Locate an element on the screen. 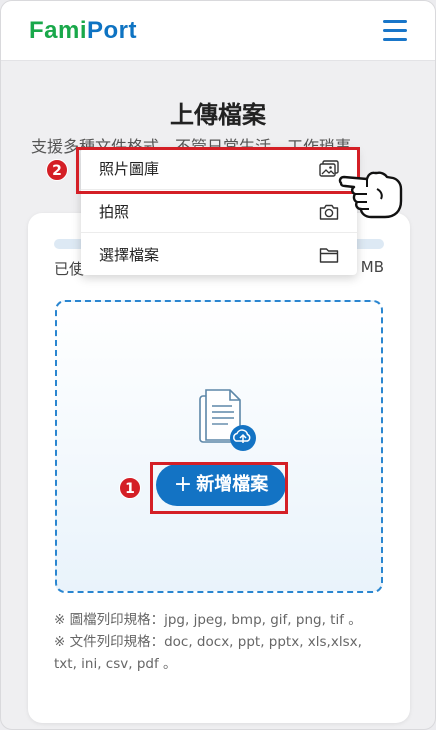 The width and height of the screenshot is (436, 730). page-title: 上傳檔案 is located at coordinates (218, 115).